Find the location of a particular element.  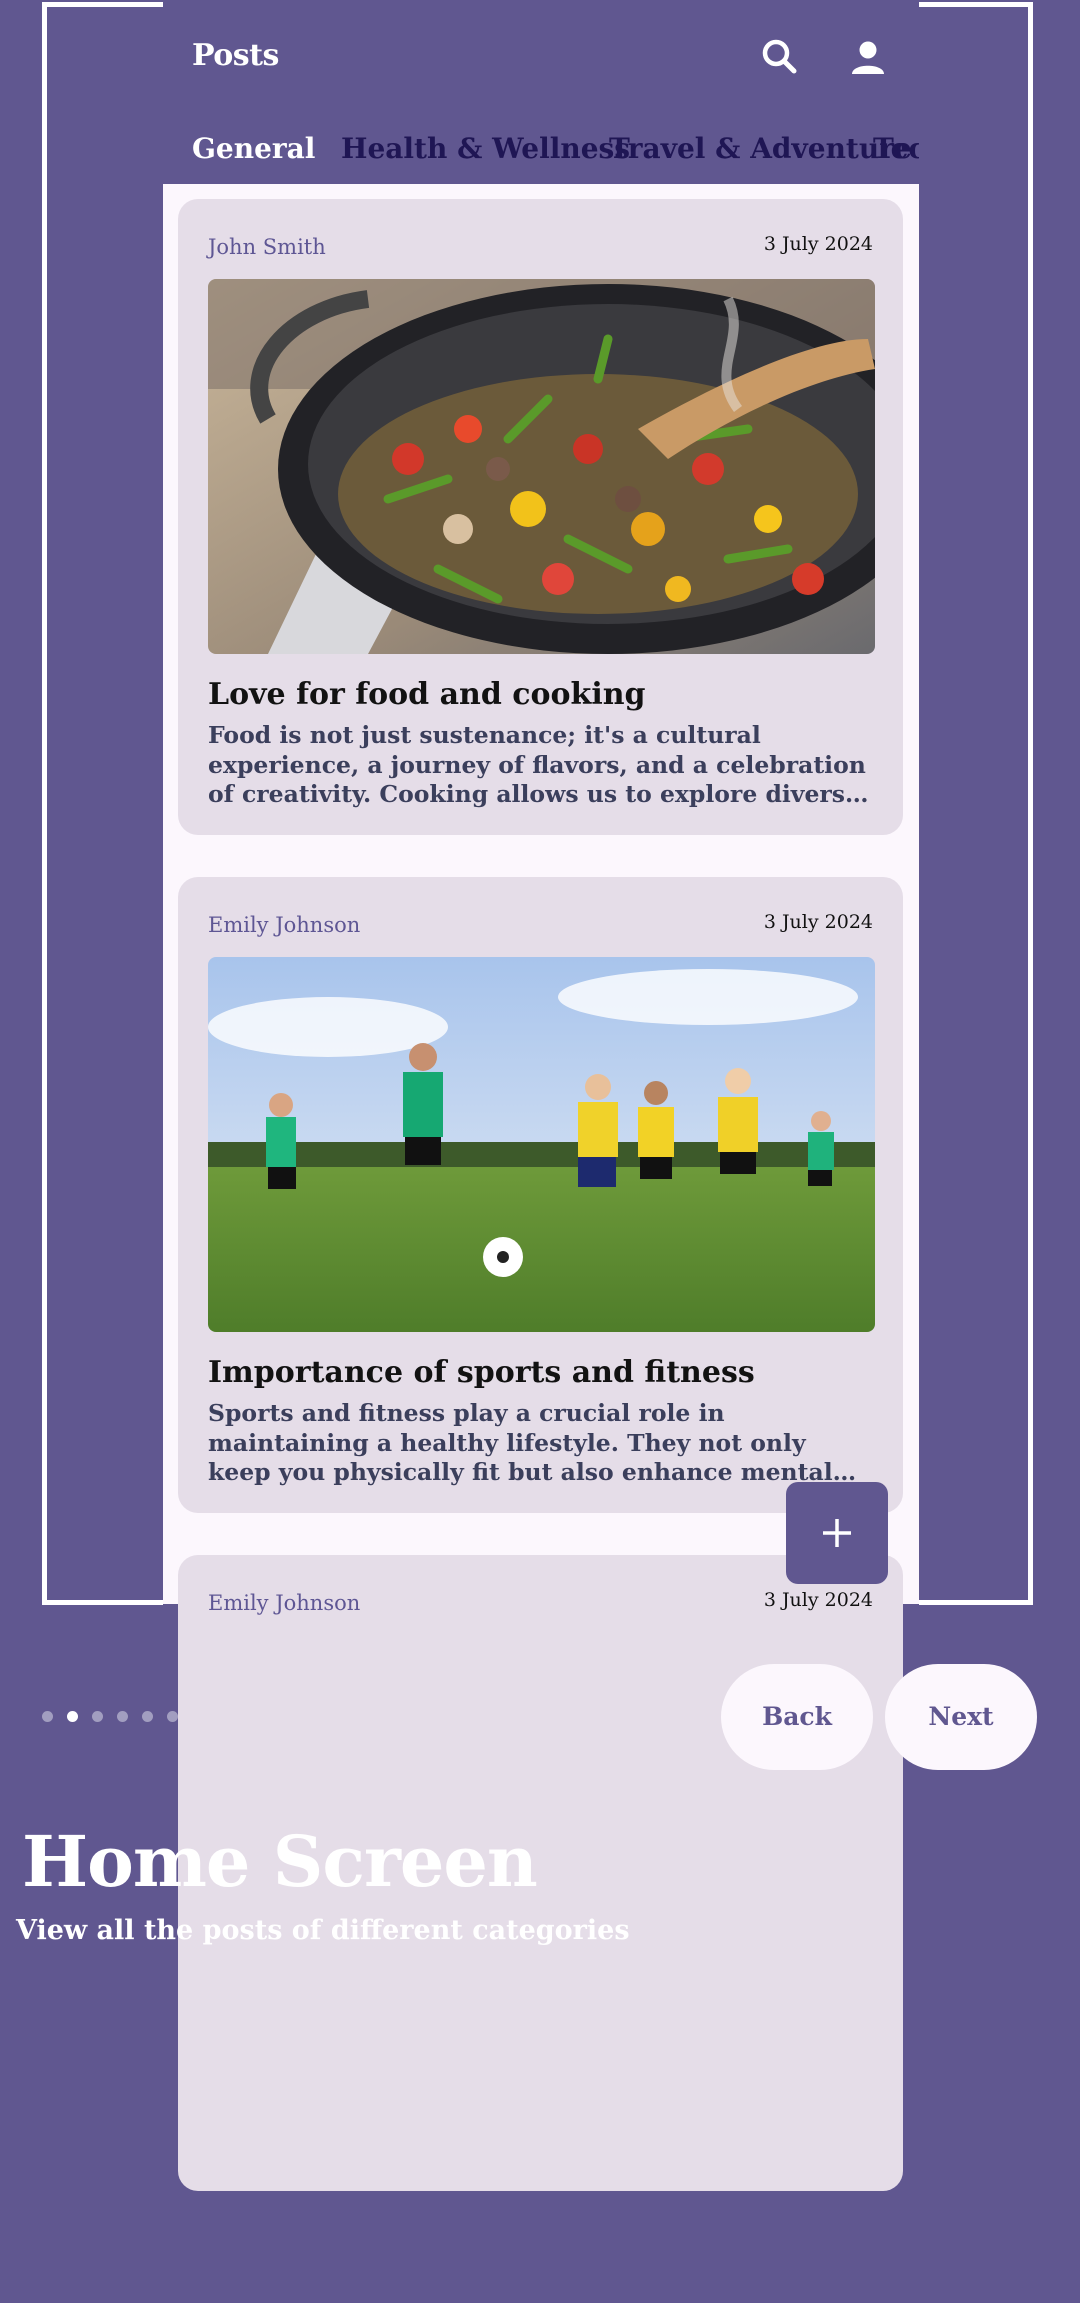

back-button: Back is located at coordinates (797, 1717).